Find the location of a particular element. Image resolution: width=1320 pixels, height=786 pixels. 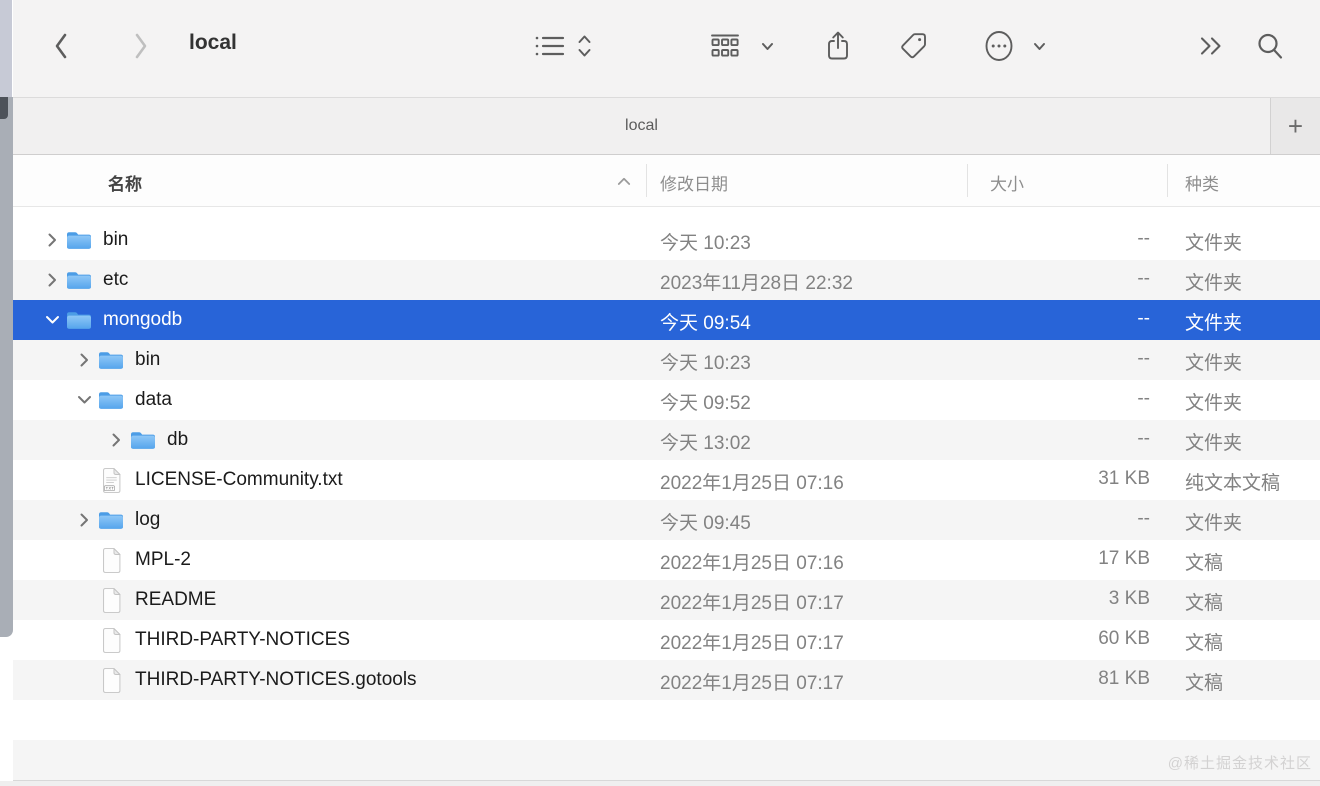

group-chevron is located at coordinates (767, 46).